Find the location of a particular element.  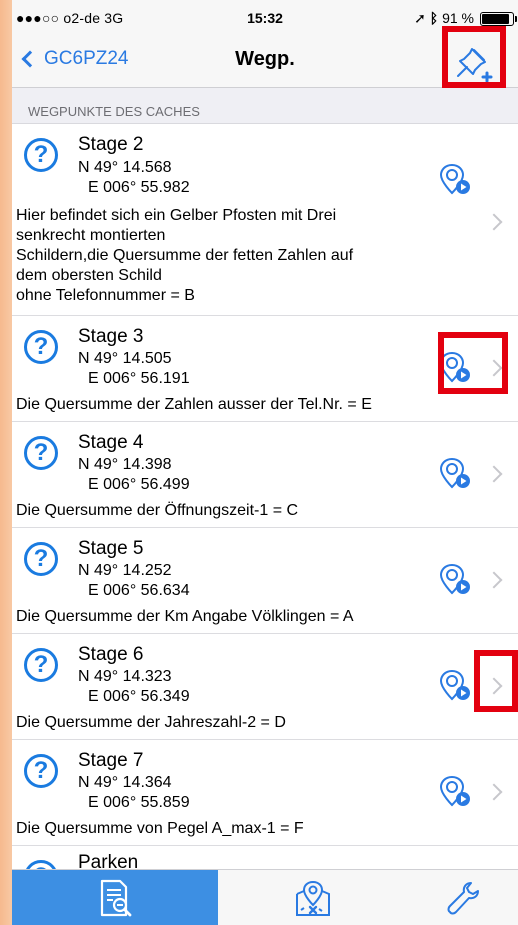

highlight-box-chevron is located at coordinates (496, 681).